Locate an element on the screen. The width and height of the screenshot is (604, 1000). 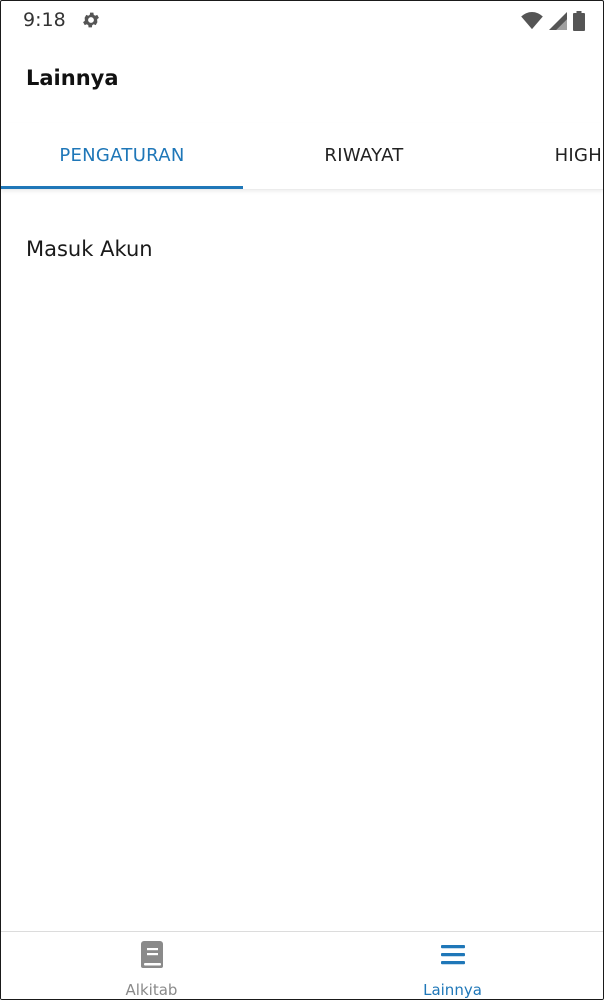
signal-icon is located at coordinates (558, 21).